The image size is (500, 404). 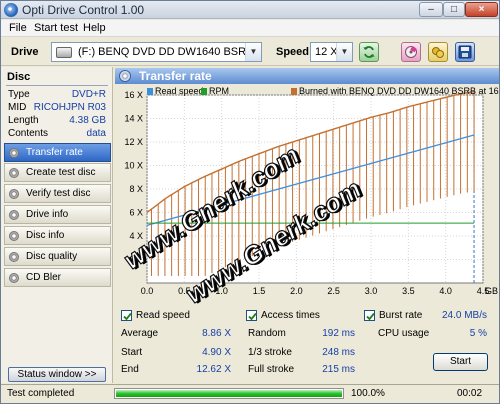 I want to click on erase-button, so click(x=411, y=52).